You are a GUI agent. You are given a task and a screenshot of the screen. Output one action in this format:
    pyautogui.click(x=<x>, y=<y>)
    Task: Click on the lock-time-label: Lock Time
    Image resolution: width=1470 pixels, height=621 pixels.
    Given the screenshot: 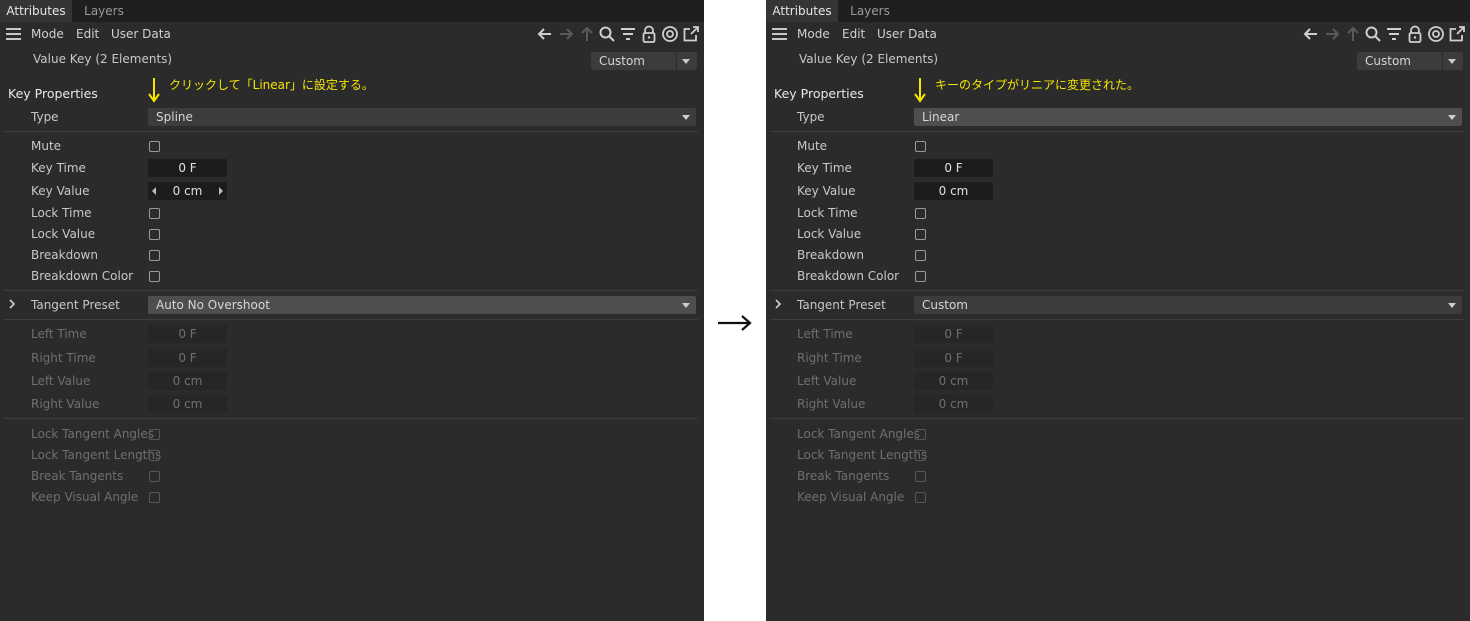 What is the action you would take?
    pyautogui.click(x=61, y=213)
    